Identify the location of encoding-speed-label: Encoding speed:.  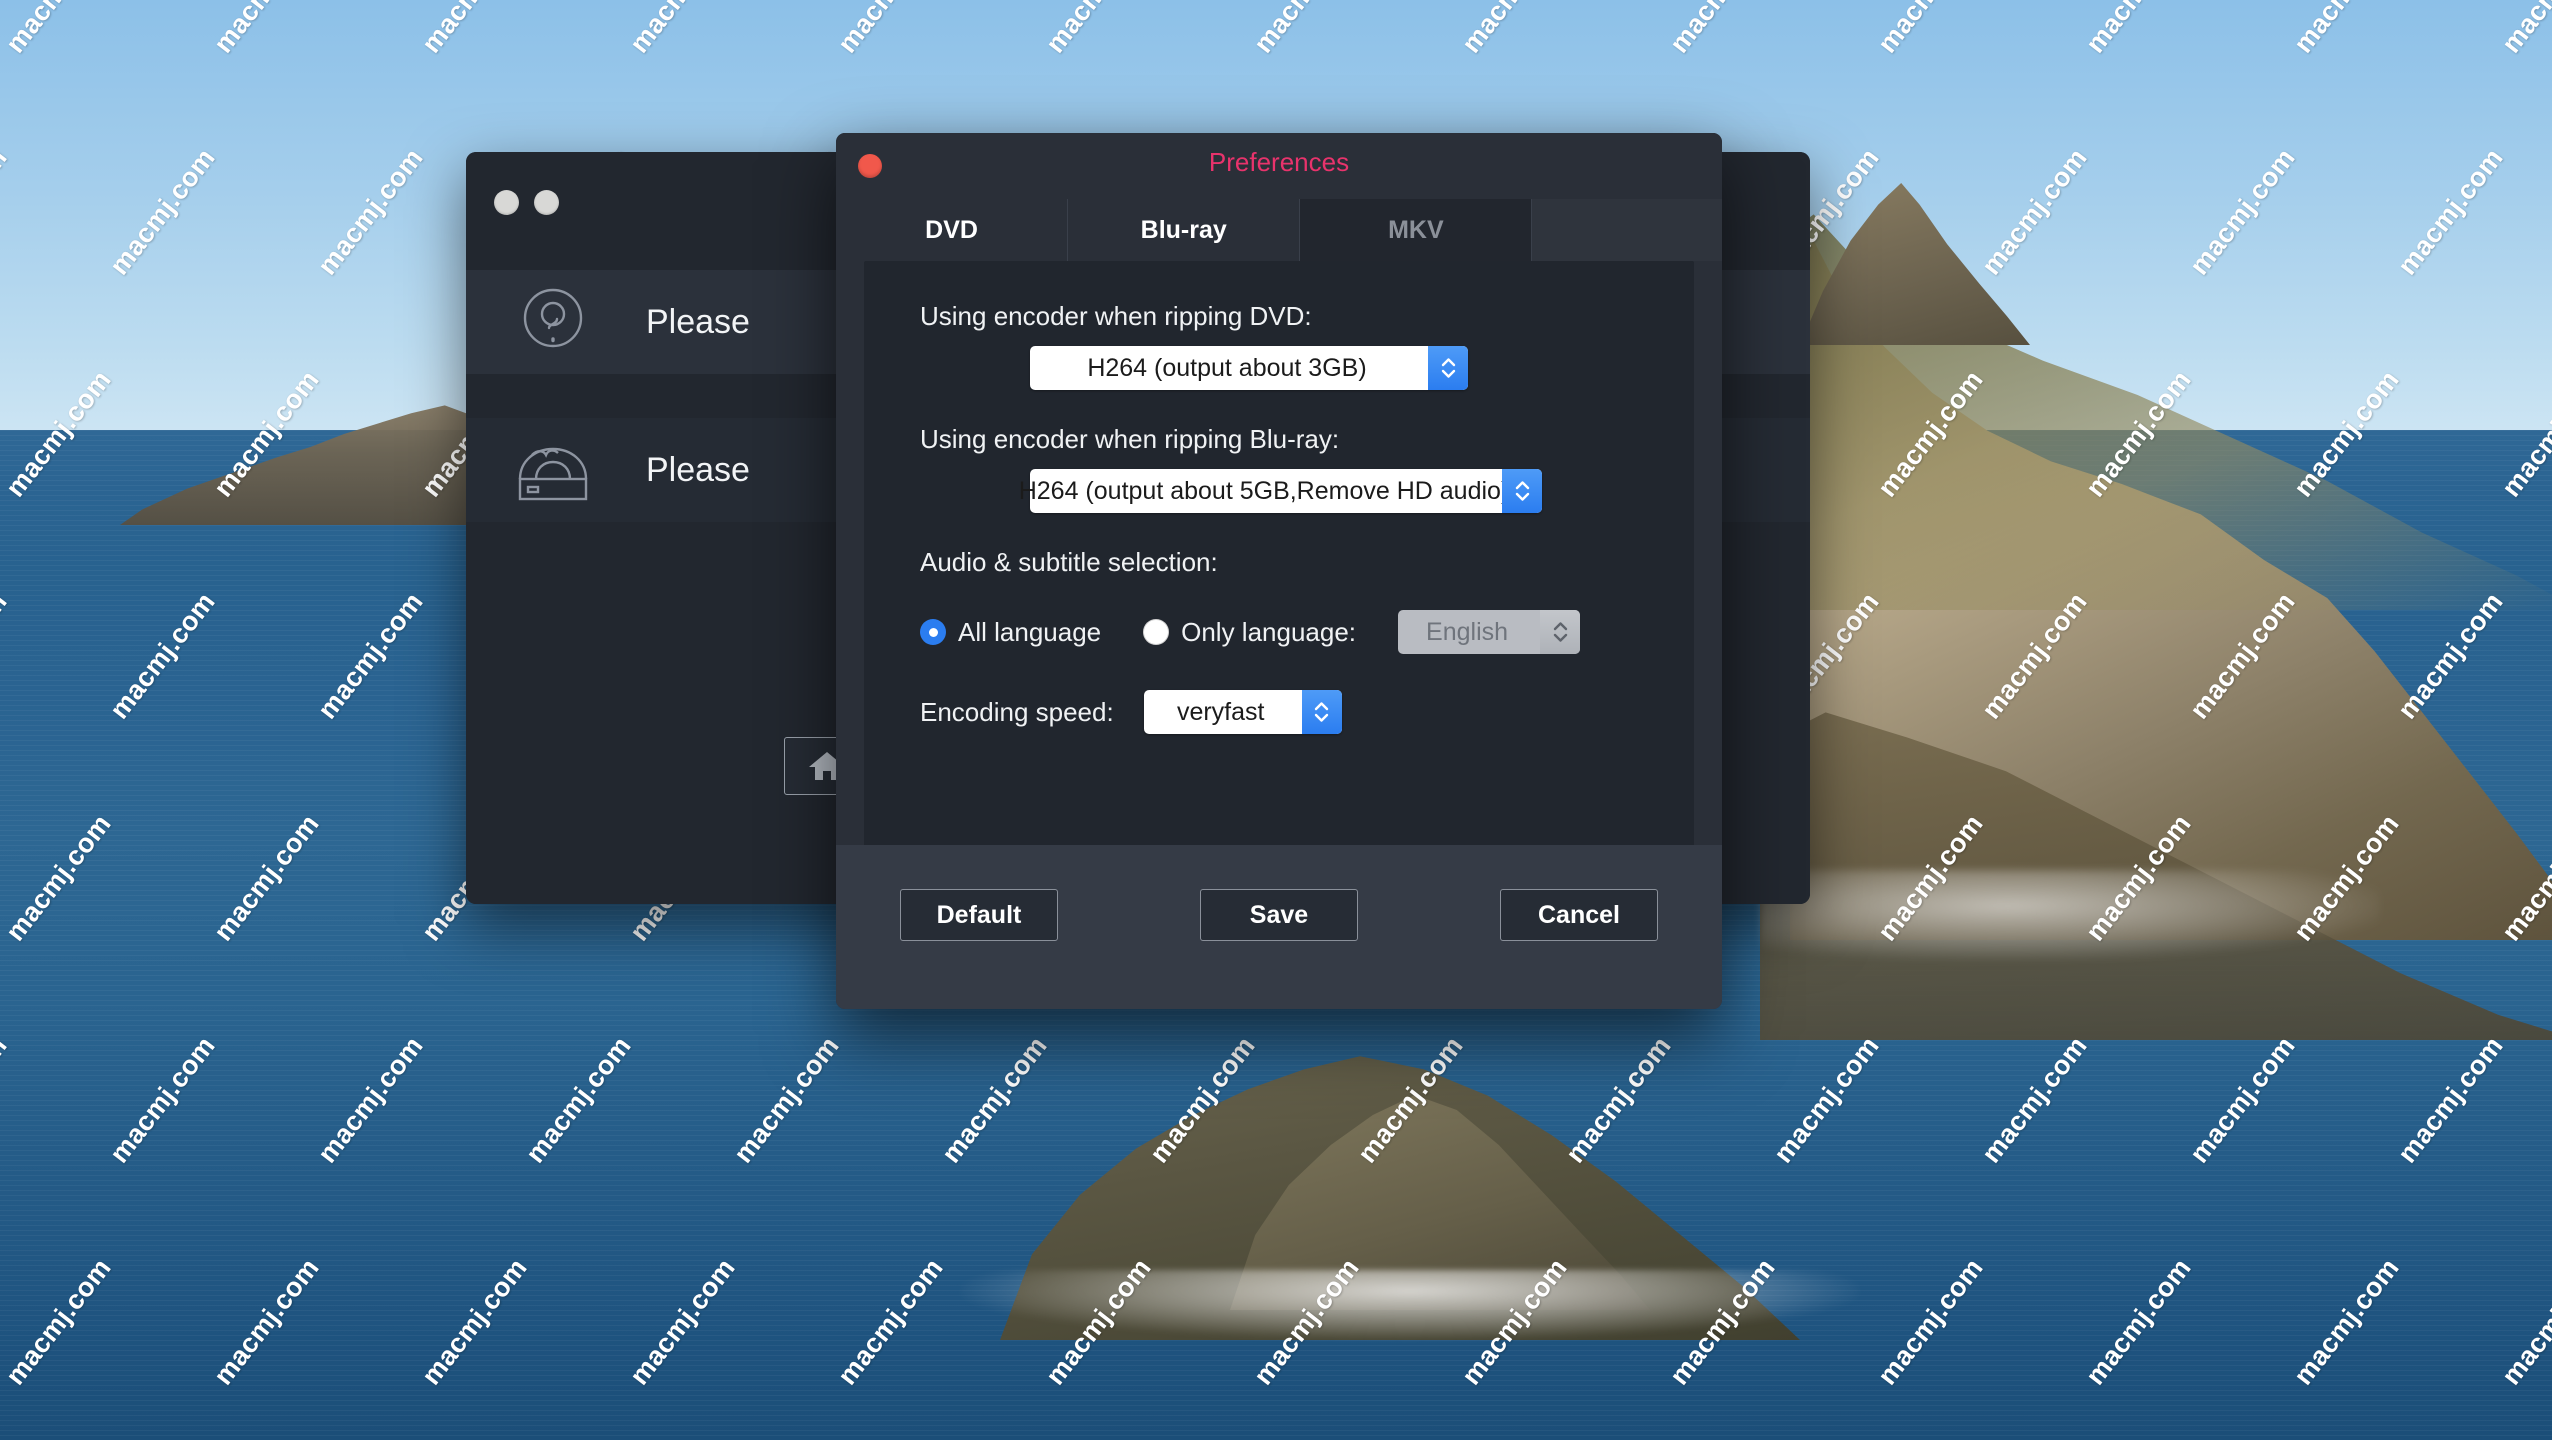
(1017, 711).